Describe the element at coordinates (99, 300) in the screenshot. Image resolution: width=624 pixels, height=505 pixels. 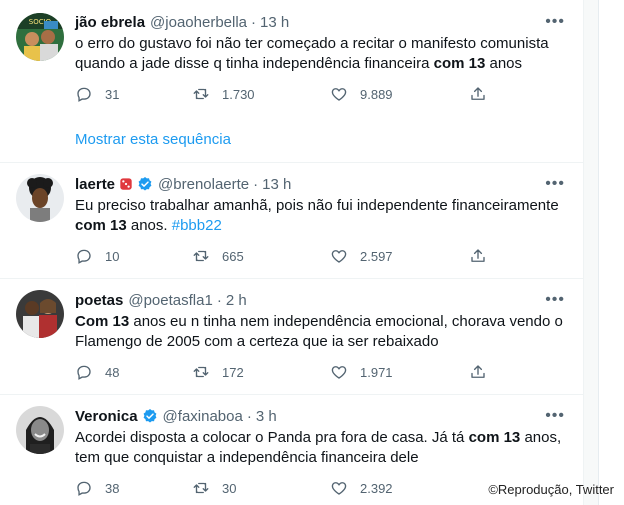
I see `display-name: poetas` at that location.